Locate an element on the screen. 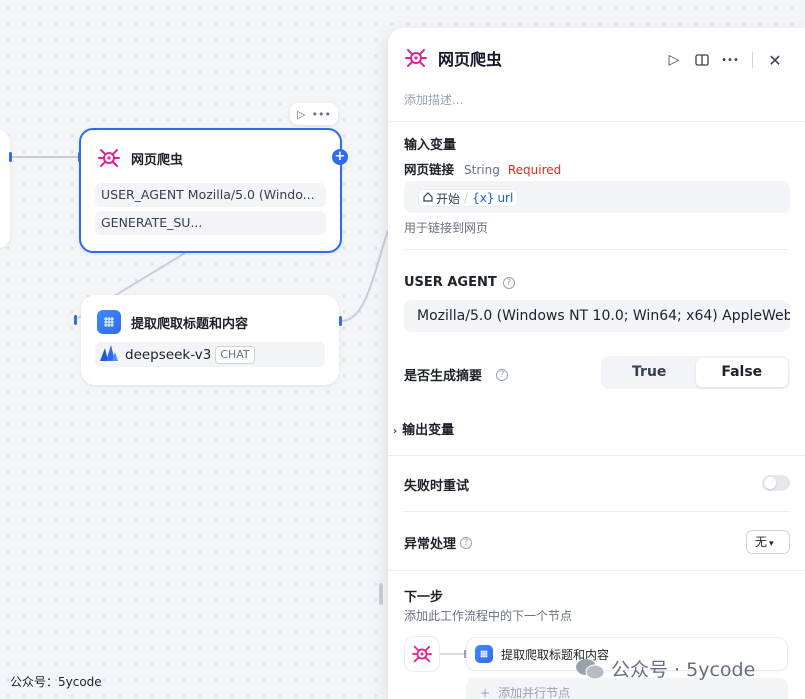  summary-label-row: 是否生成摘要 ? is located at coordinates (456, 374).